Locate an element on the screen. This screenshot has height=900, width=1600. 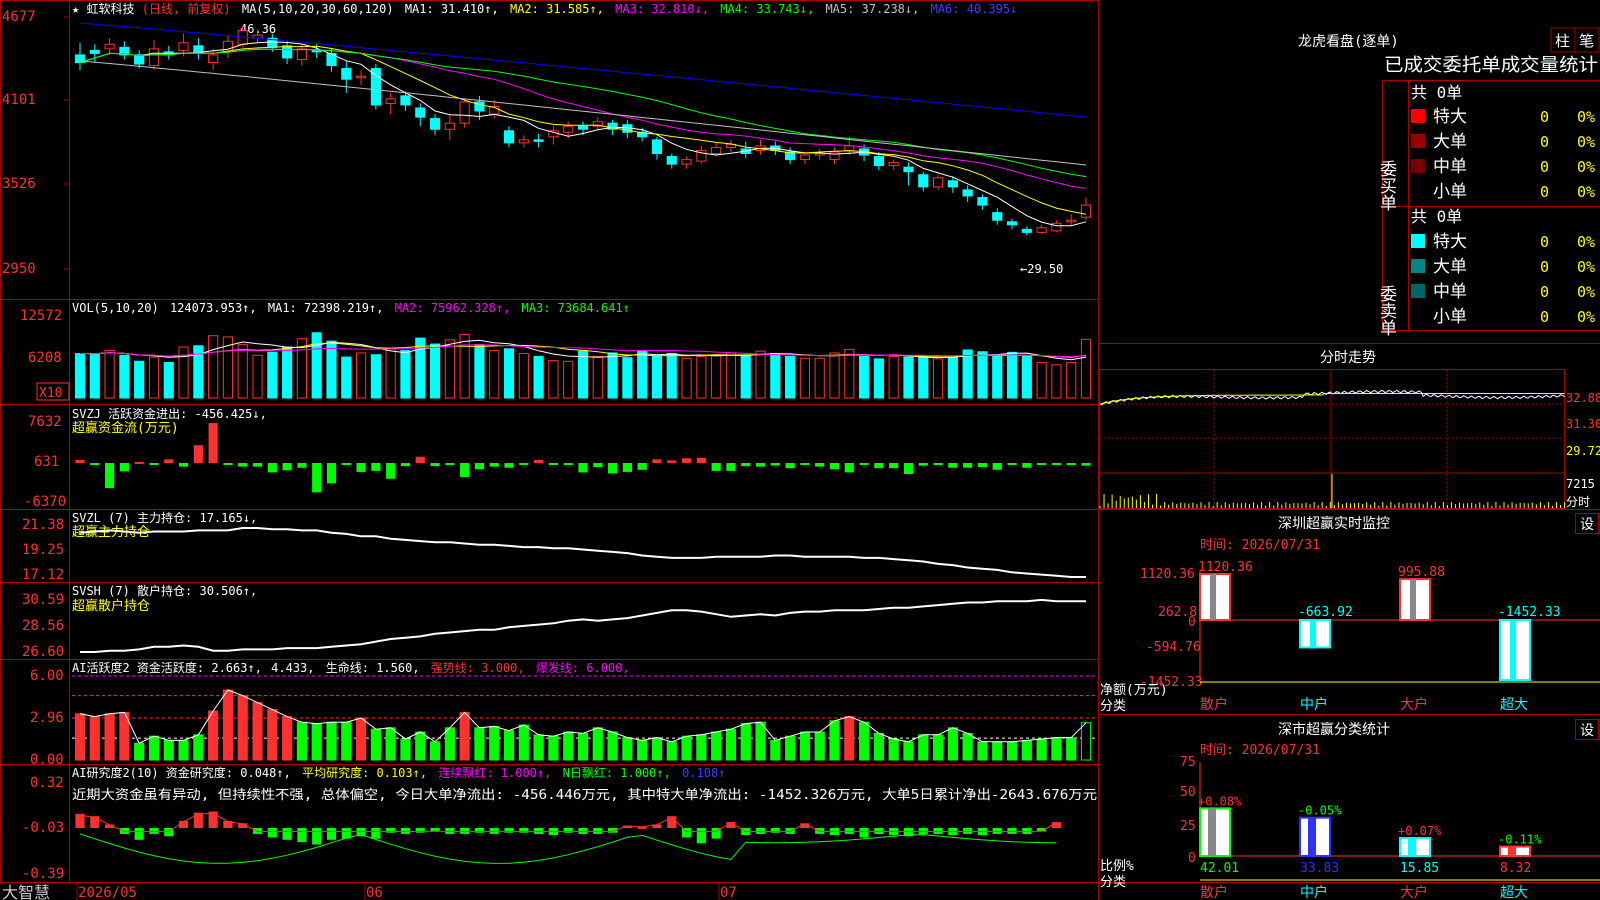
classify-bar is located at coordinates (1215, 832).